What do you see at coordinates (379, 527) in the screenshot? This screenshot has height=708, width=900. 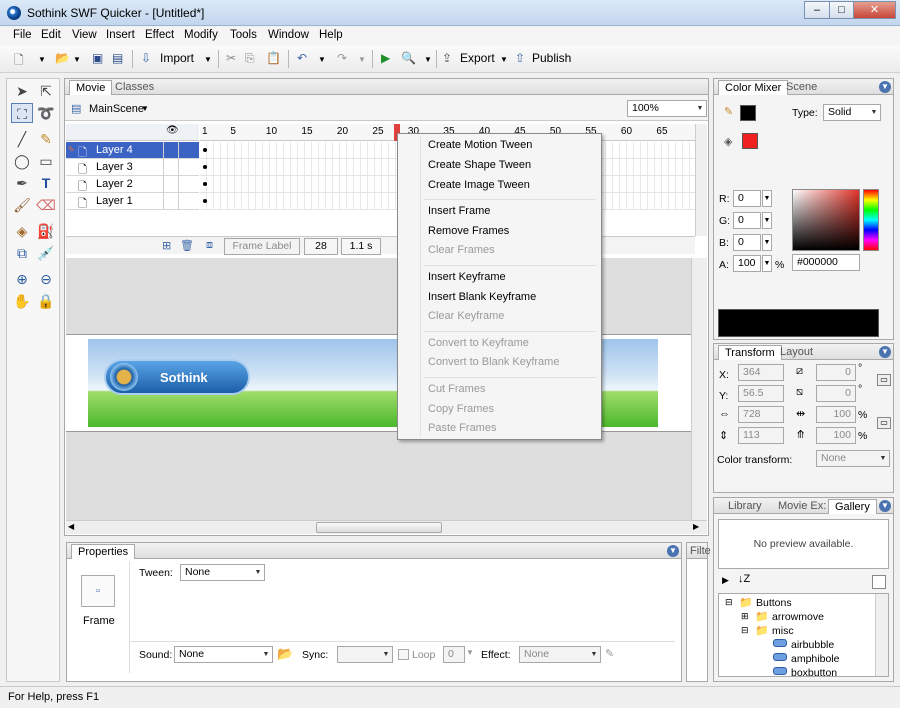 I see `scroll-thumb` at bounding box center [379, 527].